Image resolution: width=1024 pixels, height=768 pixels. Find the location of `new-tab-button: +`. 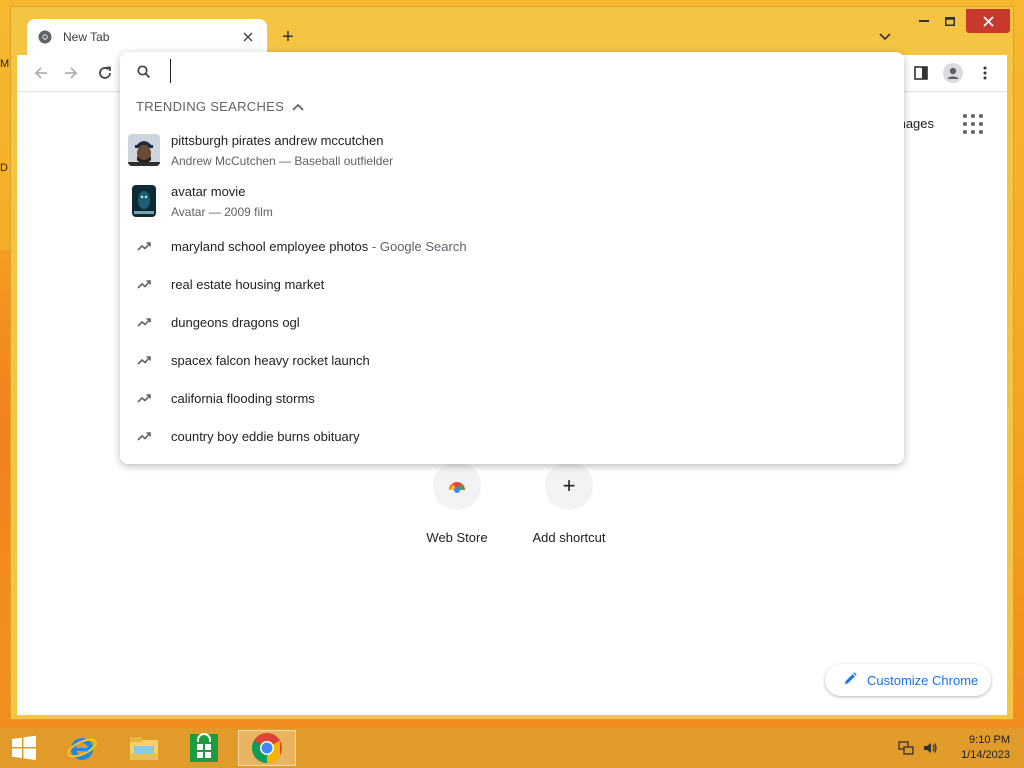

new-tab-button: + is located at coordinates (288, 37).